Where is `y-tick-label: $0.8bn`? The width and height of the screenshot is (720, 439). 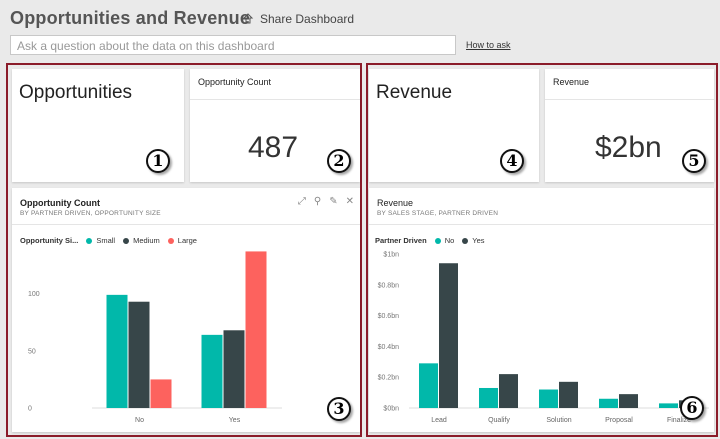 y-tick-label: $0.8bn is located at coordinates (389, 285).